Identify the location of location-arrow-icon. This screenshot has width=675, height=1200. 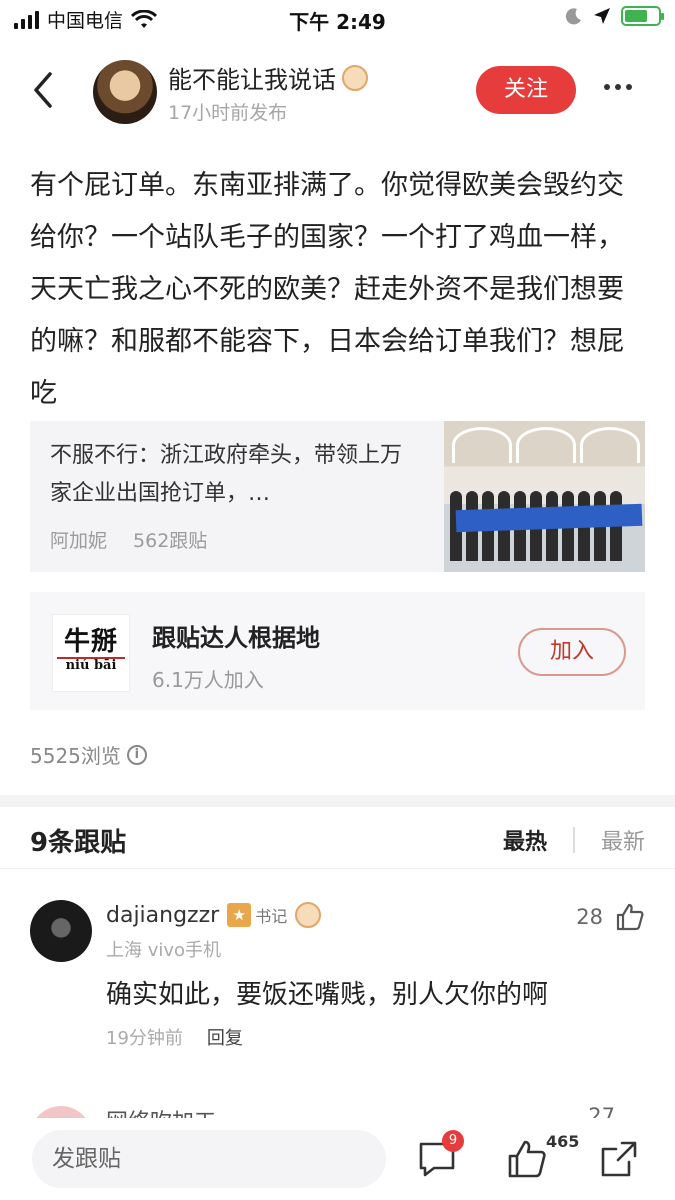
(602, 16).